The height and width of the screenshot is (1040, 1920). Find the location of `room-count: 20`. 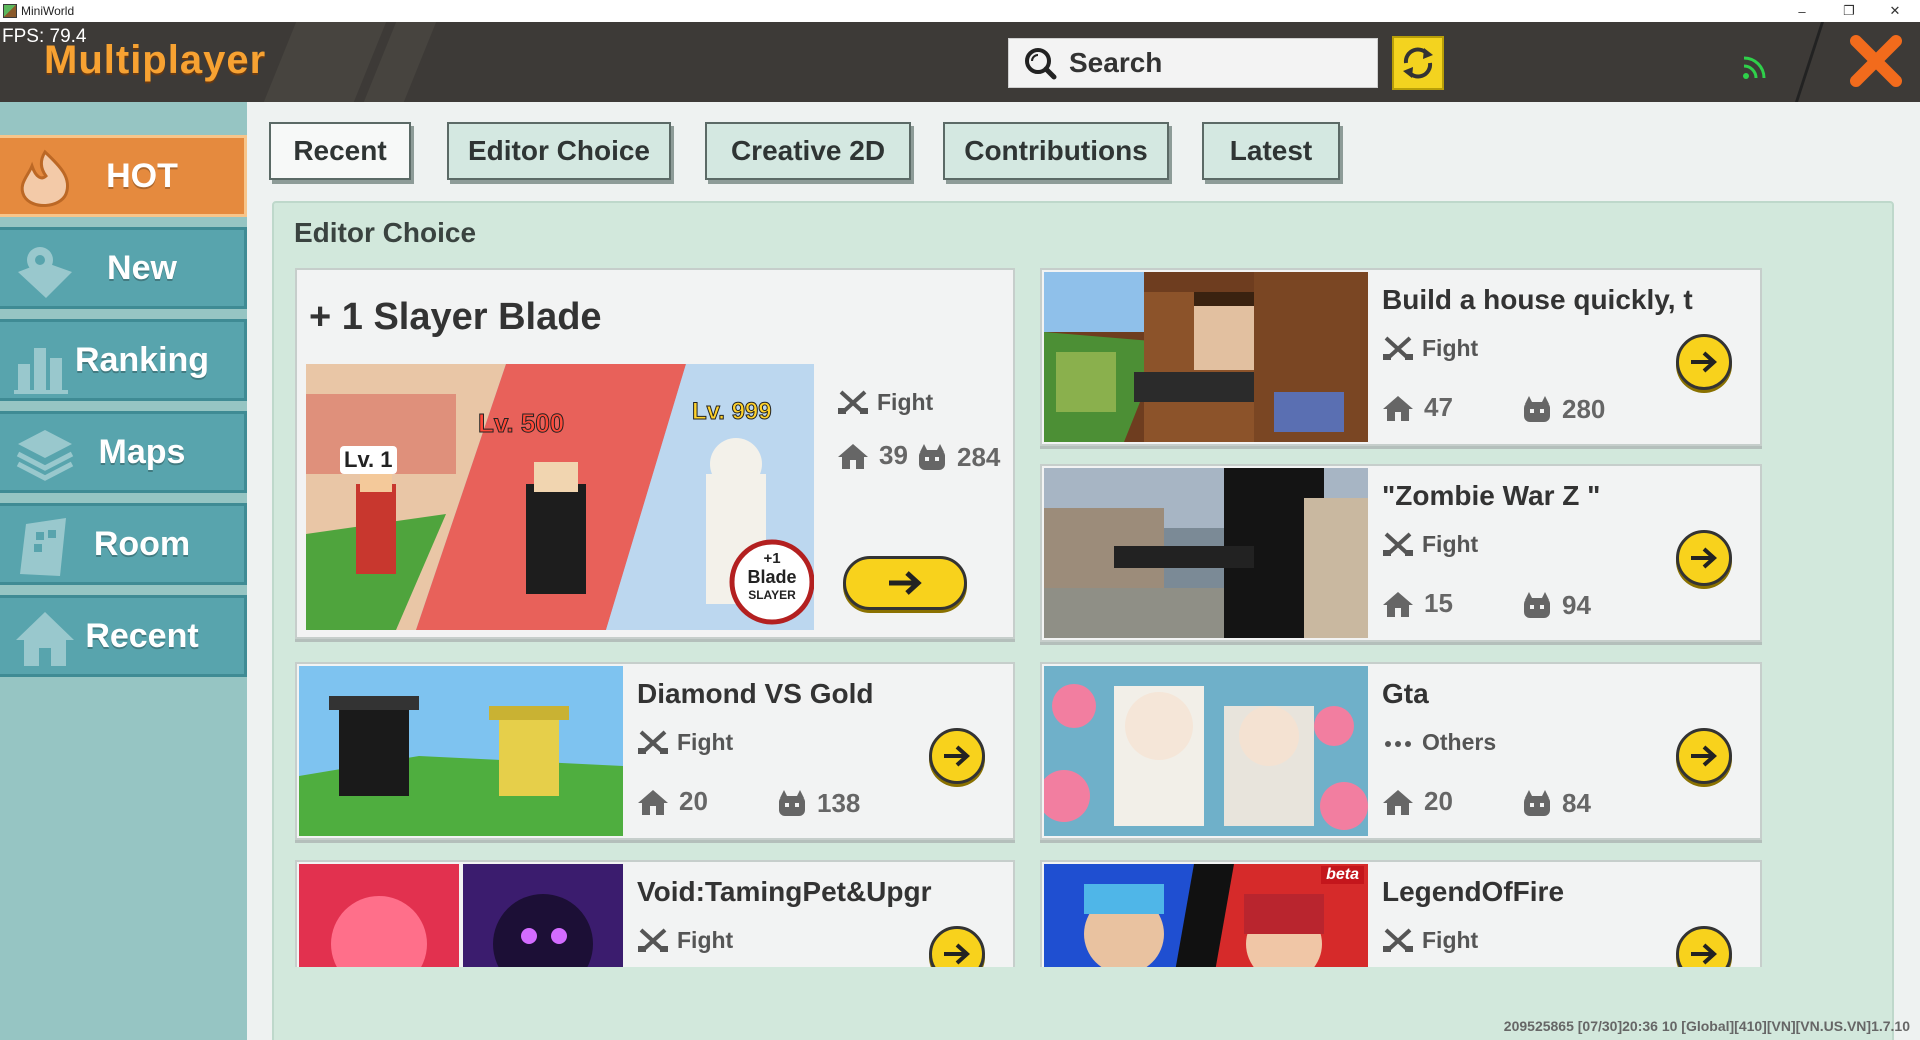

room-count: 20 is located at coordinates (672, 801).